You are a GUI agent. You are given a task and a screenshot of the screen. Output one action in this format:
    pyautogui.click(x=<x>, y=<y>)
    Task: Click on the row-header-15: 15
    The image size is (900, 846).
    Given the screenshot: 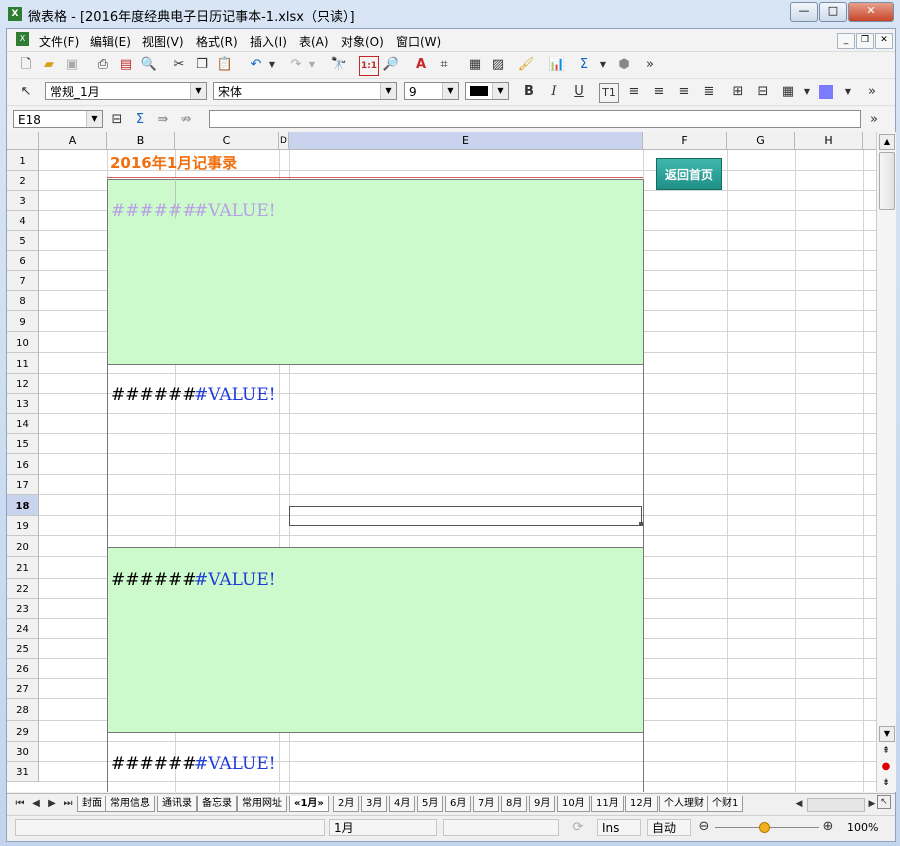 What is the action you would take?
    pyautogui.click(x=23, y=444)
    